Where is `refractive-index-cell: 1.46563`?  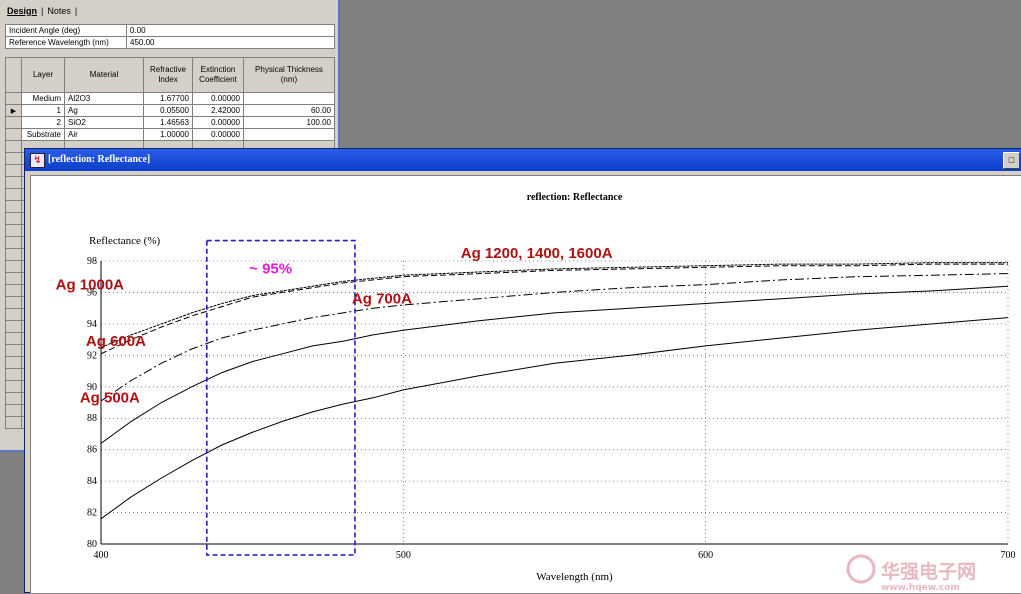 refractive-index-cell: 1.46563 is located at coordinates (168, 122).